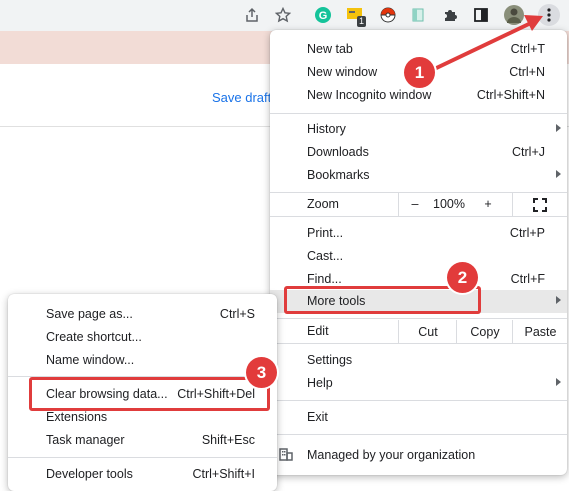  I want to click on fullscreen-button, so click(539, 204).